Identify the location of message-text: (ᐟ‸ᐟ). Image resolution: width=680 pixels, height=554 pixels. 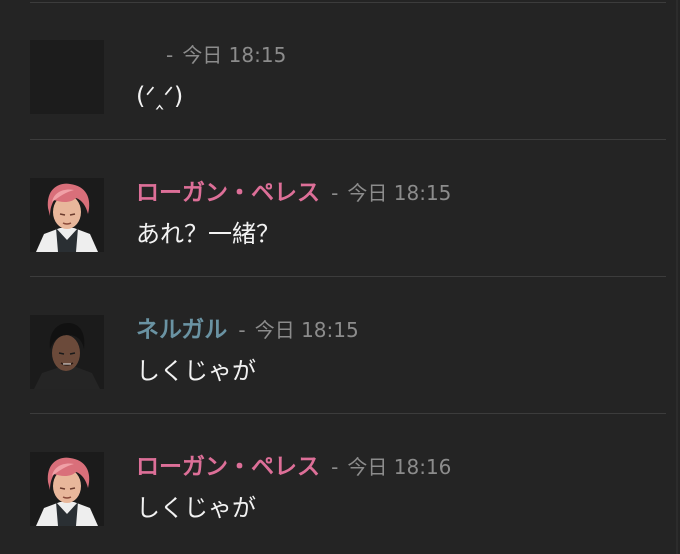
(160, 96).